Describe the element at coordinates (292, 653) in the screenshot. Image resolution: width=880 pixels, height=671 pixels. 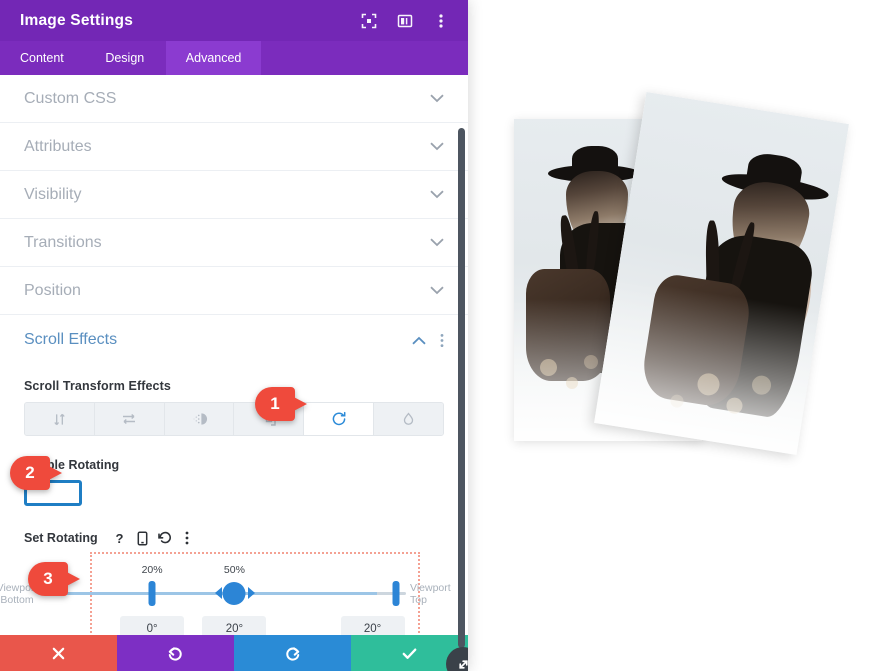
I see `redo-button` at that location.